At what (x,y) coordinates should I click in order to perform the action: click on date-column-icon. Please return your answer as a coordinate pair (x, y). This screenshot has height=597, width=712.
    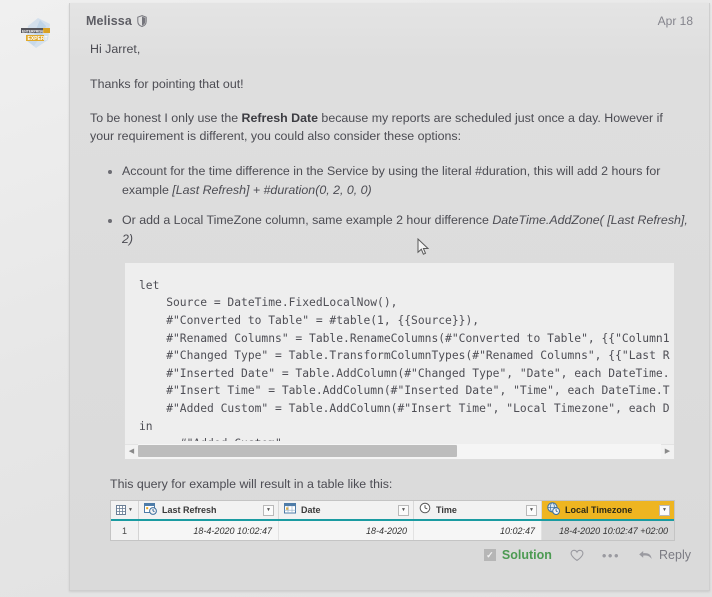
    Looking at the image, I should click on (290, 510).